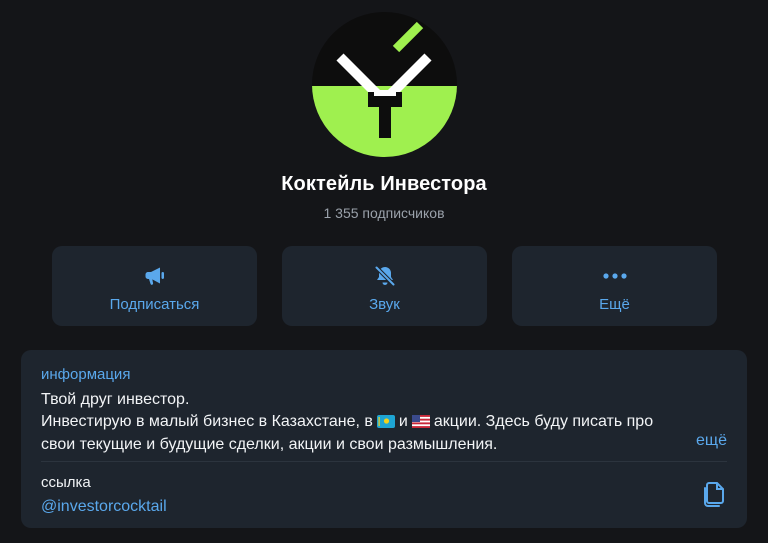 Image resolution: width=768 pixels, height=543 pixels. Describe the element at coordinates (420, 424) in the screenshot. I see `flag-usa-icon` at that location.